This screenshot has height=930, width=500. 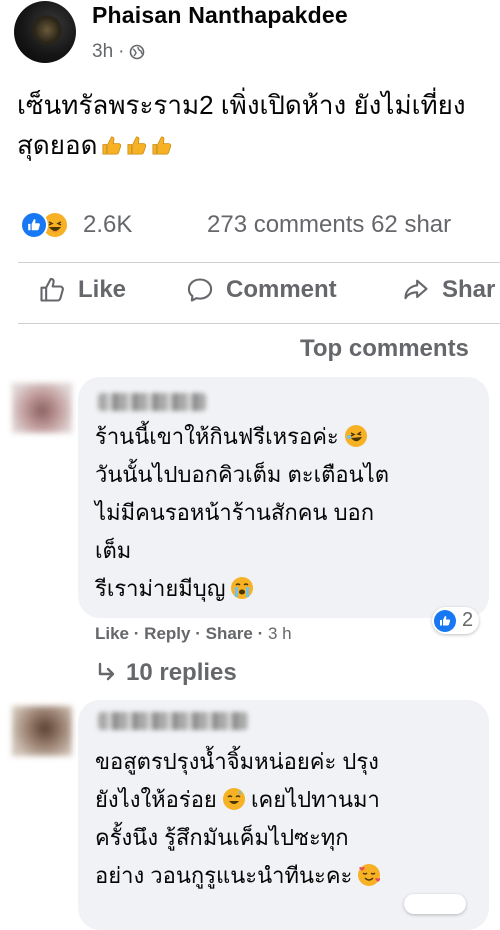 I want to click on comment-line-text: เคยไปทานมา, so click(x=315, y=799).